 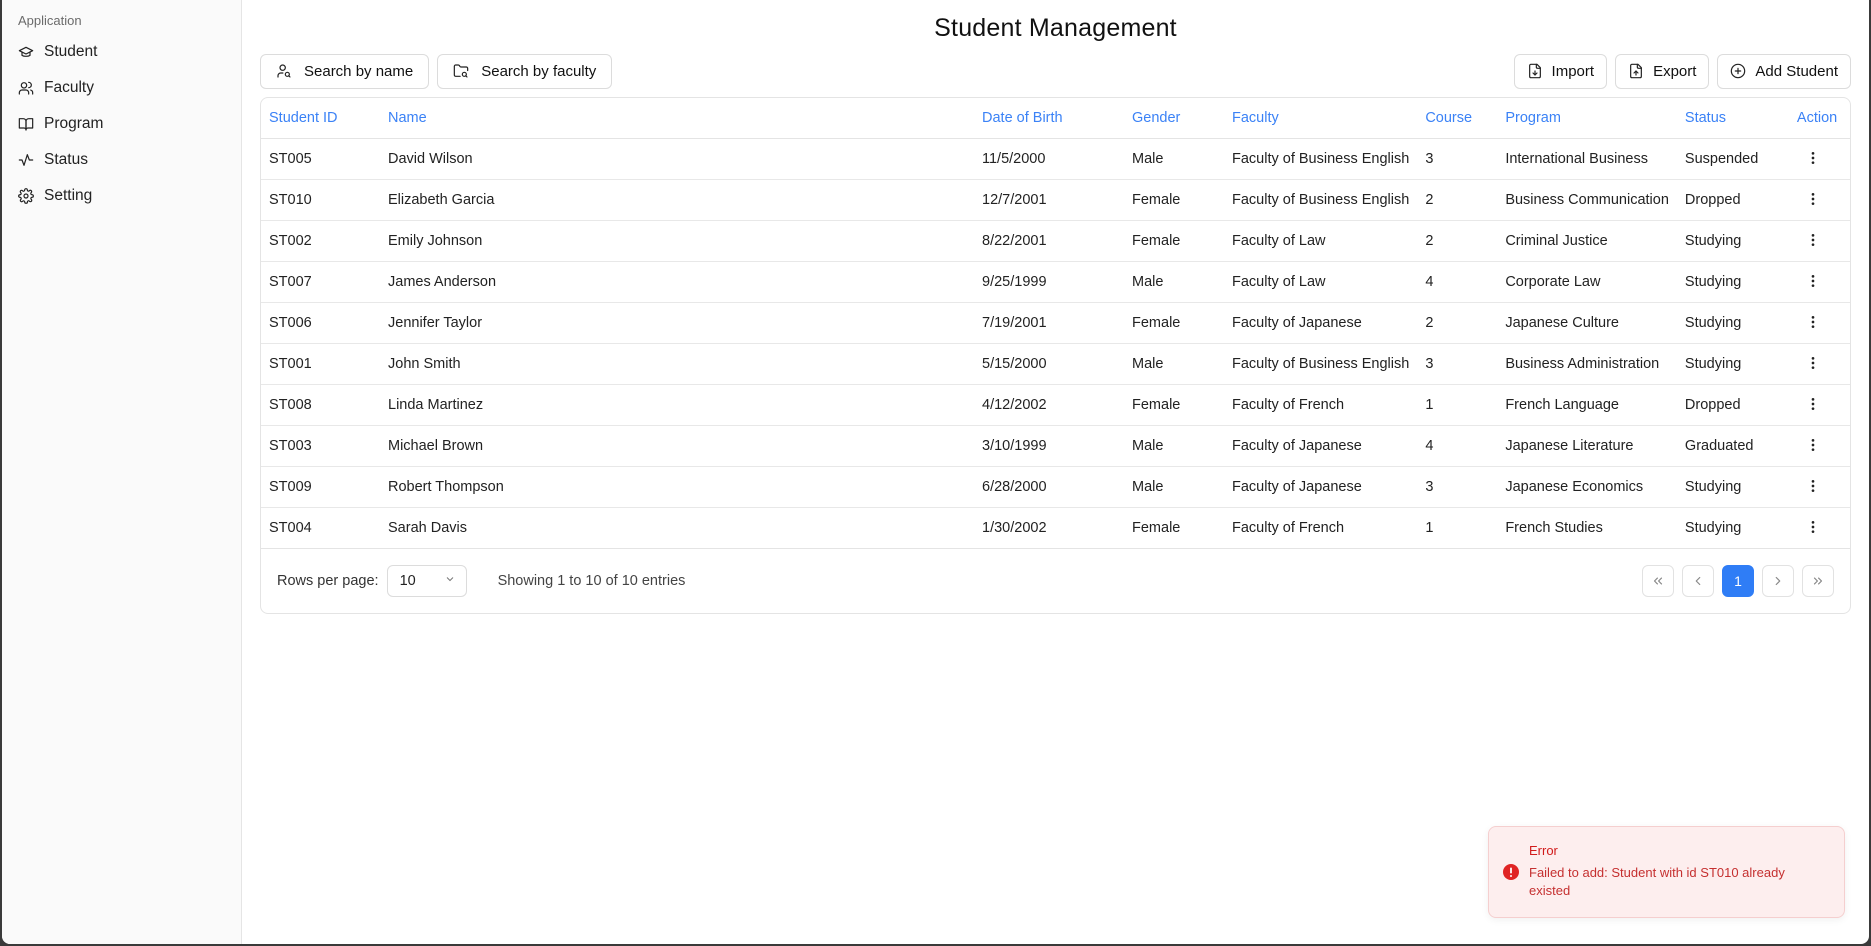 I want to click on table-cell: Faculty of Business English, so click(x=1321, y=364).